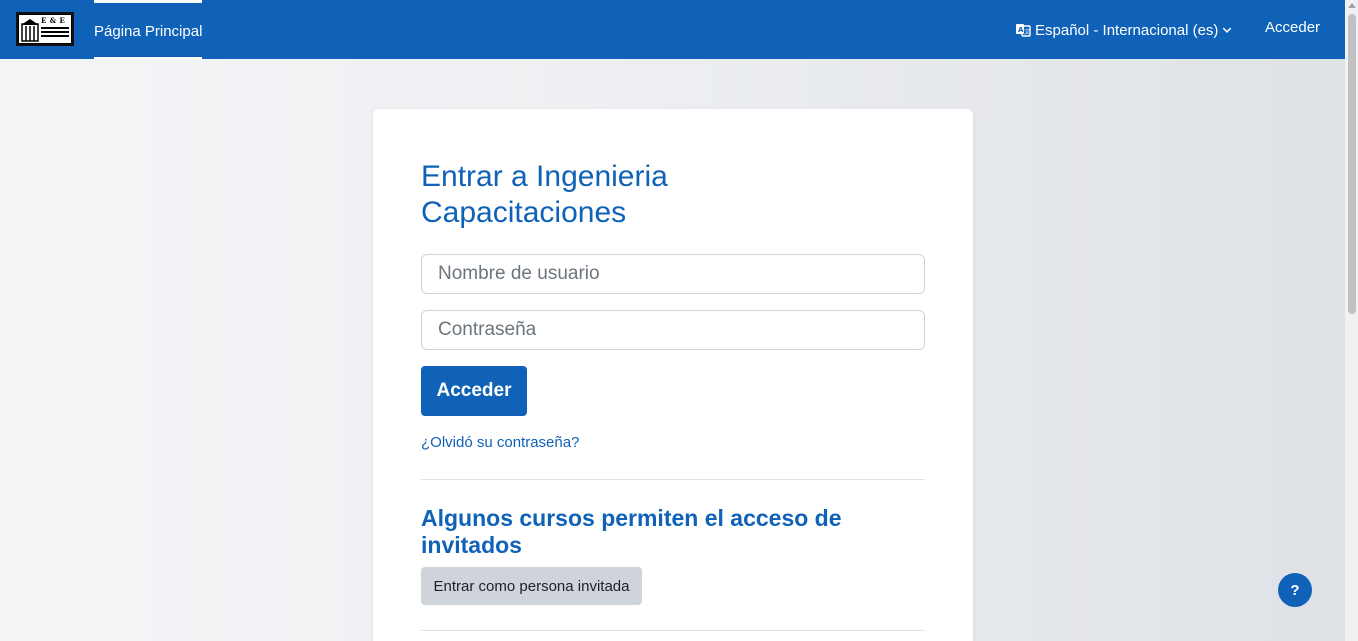 Image resolution: width=1358 pixels, height=641 pixels. I want to click on nav-login-link: Acceder, so click(1292, 27).